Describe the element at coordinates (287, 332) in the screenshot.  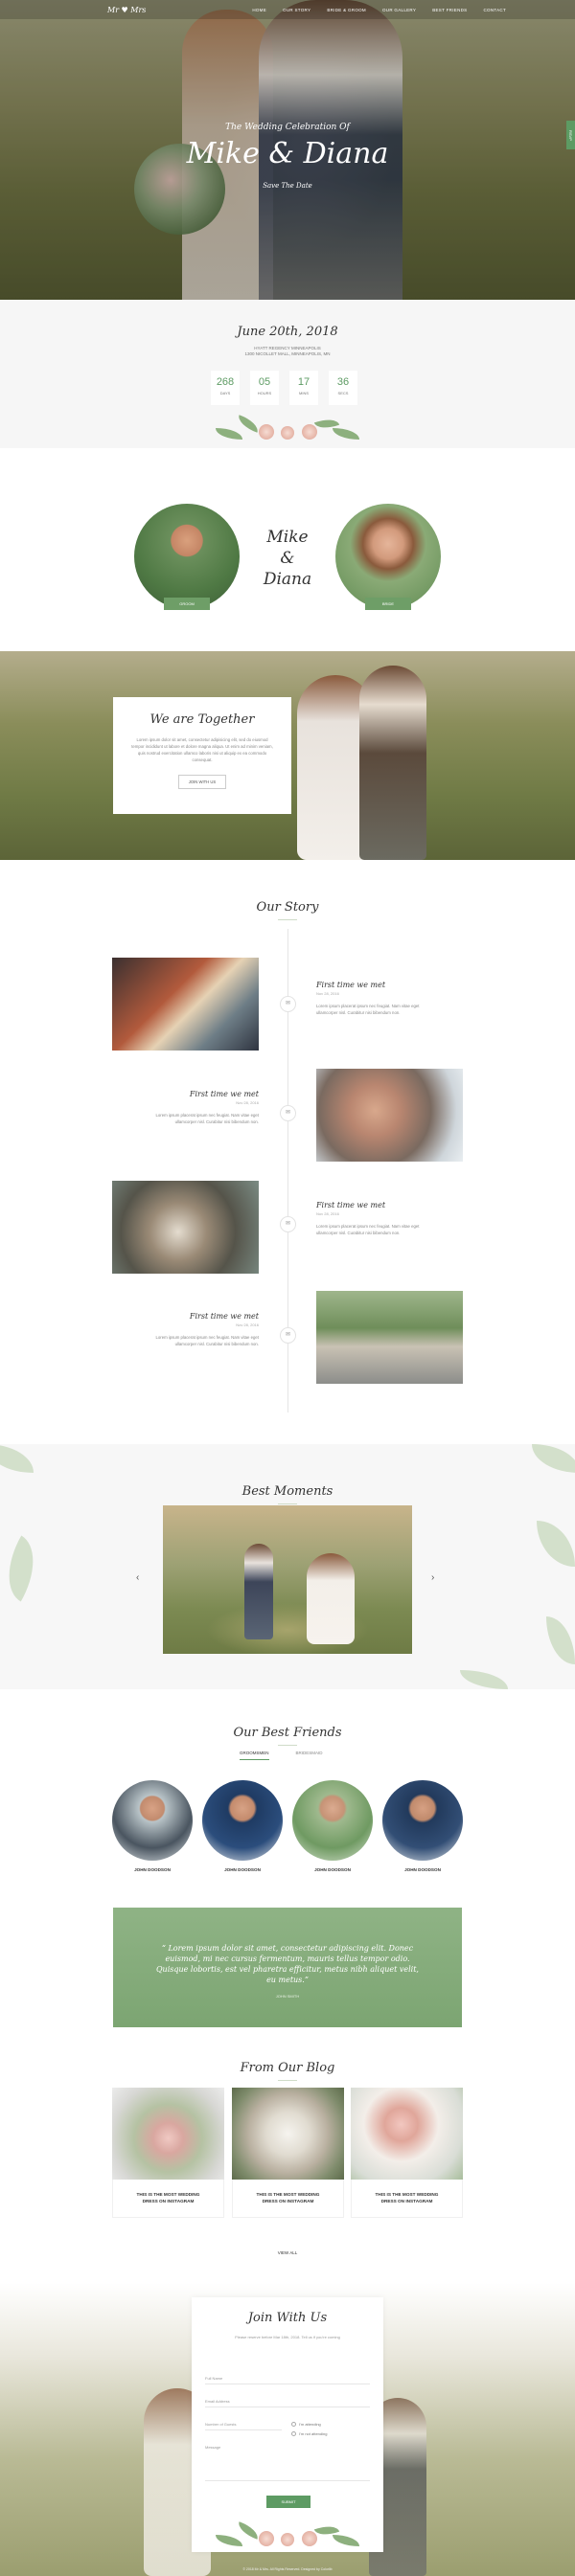
I see `wedding-date: June 20th, 2018` at that location.